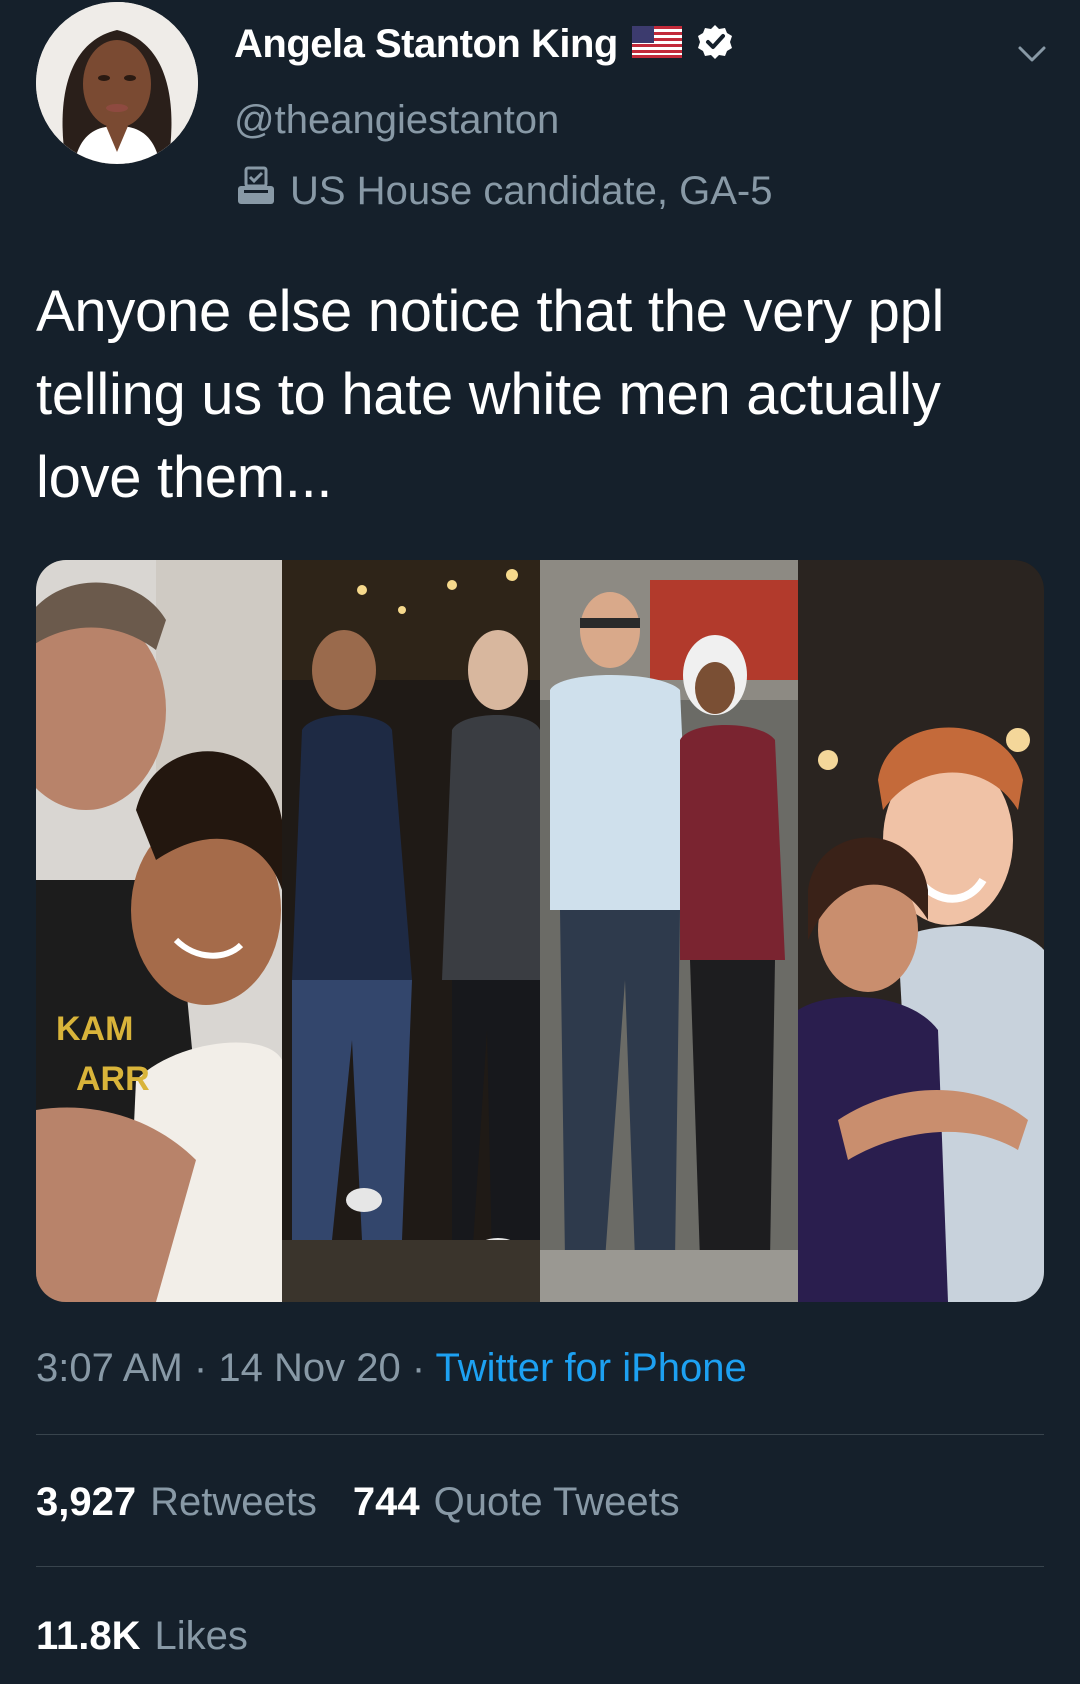 Image resolution: width=1080 pixels, height=1684 pixels. Describe the element at coordinates (556, 1502) in the screenshot. I see `quote-tweets-label: Quote Tweets` at that location.